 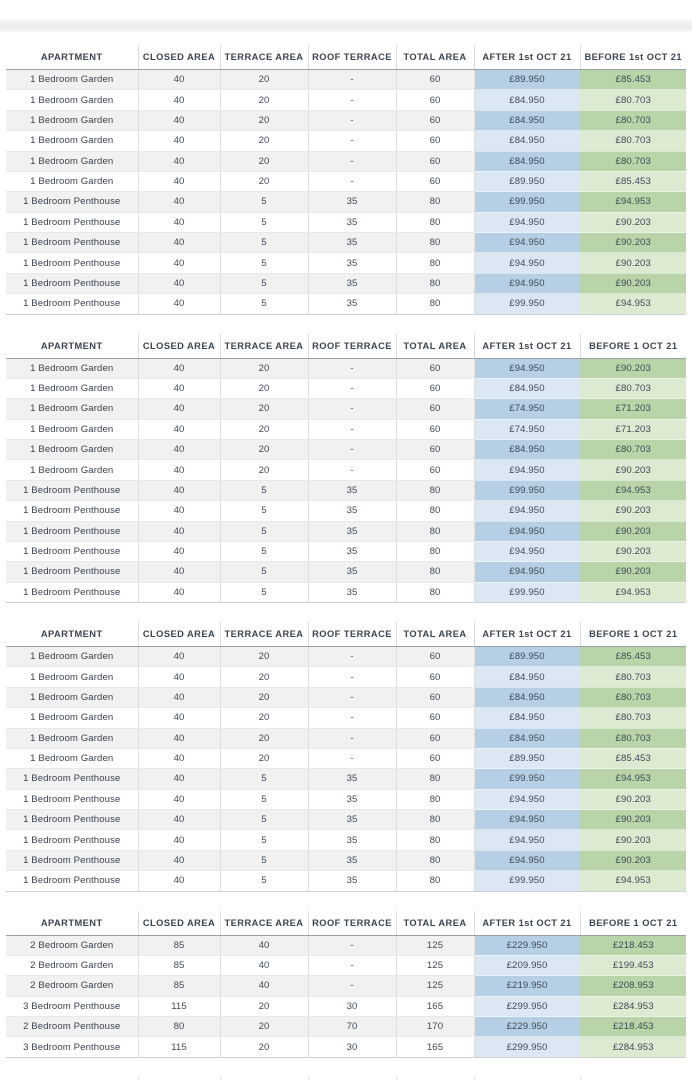 What do you see at coordinates (72, 945) in the screenshot?
I see `cell-apartment: 2 Bedroom Garden` at bounding box center [72, 945].